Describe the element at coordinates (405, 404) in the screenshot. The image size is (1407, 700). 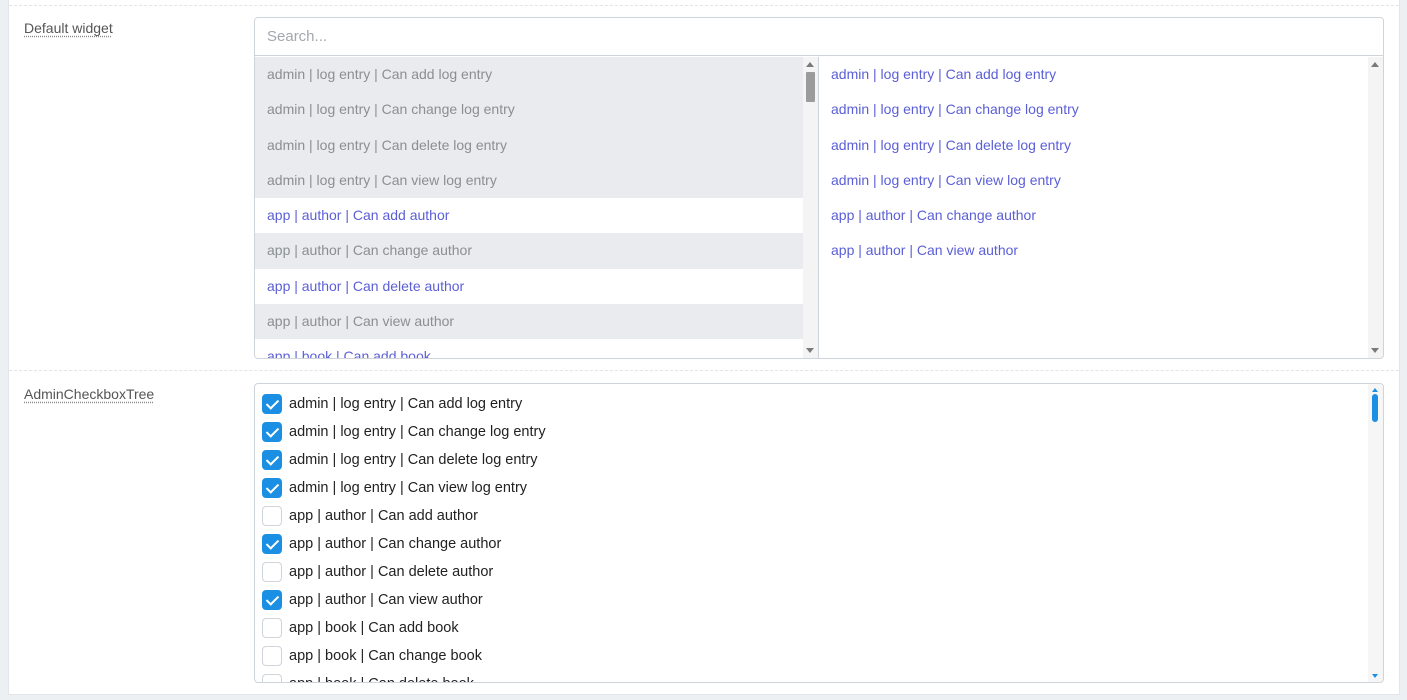
I see `checkbox-tree-item-label: admin | log entry | Can add log entry` at that location.